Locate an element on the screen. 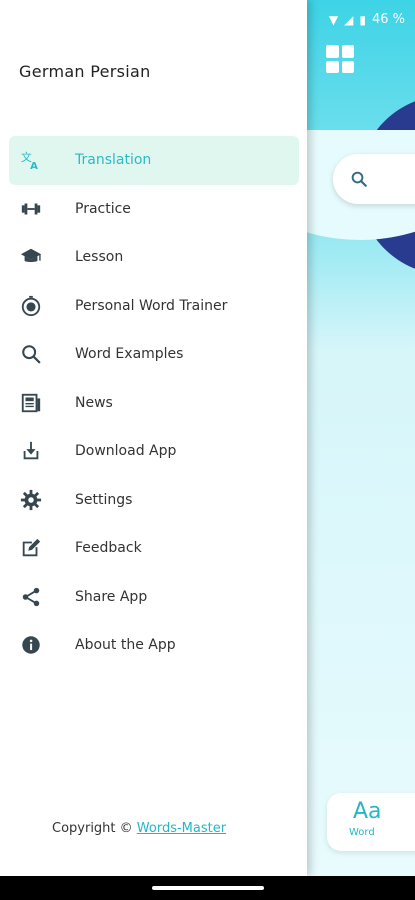  menu-item-news: News is located at coordinates (154, 403).